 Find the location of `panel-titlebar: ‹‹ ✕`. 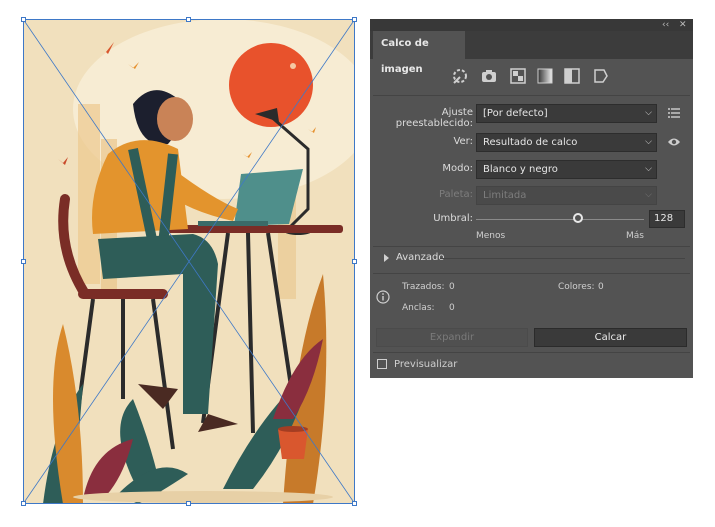

panel-titlebar: ‹‹ ✕ is located at coordinates (531, 25).